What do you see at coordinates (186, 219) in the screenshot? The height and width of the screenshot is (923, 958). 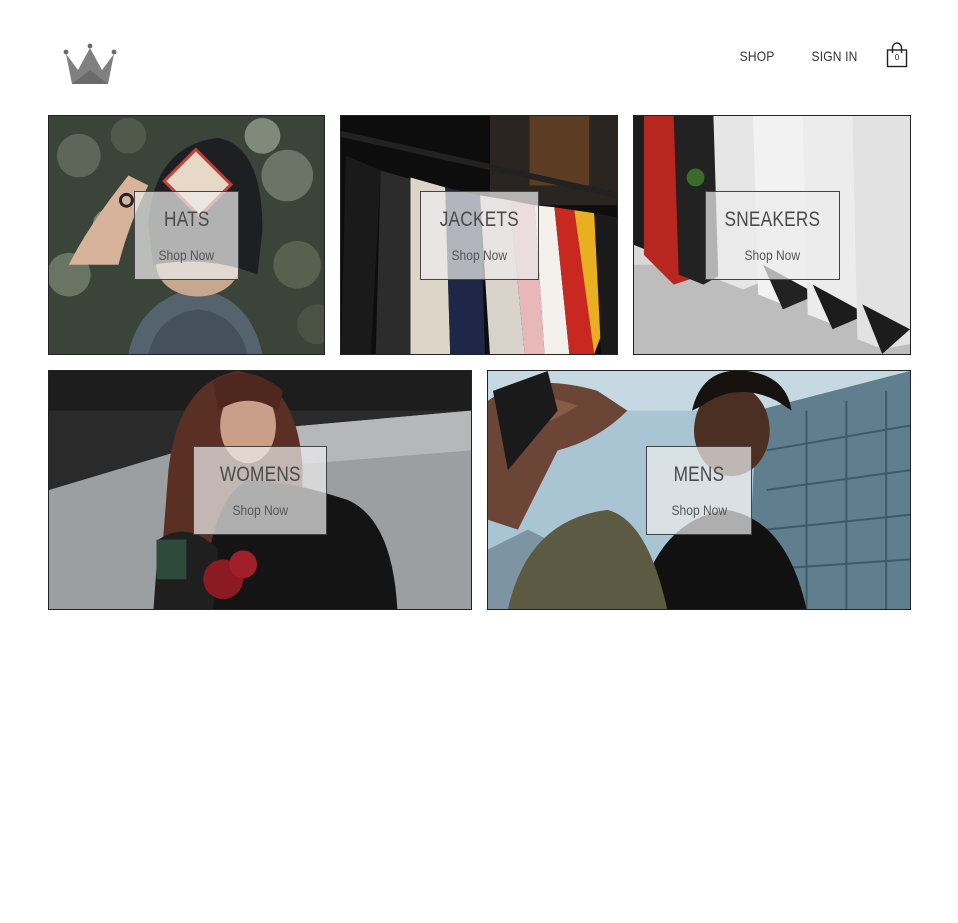 I see `hats-title: HATS` at bounding box center [186, 219].